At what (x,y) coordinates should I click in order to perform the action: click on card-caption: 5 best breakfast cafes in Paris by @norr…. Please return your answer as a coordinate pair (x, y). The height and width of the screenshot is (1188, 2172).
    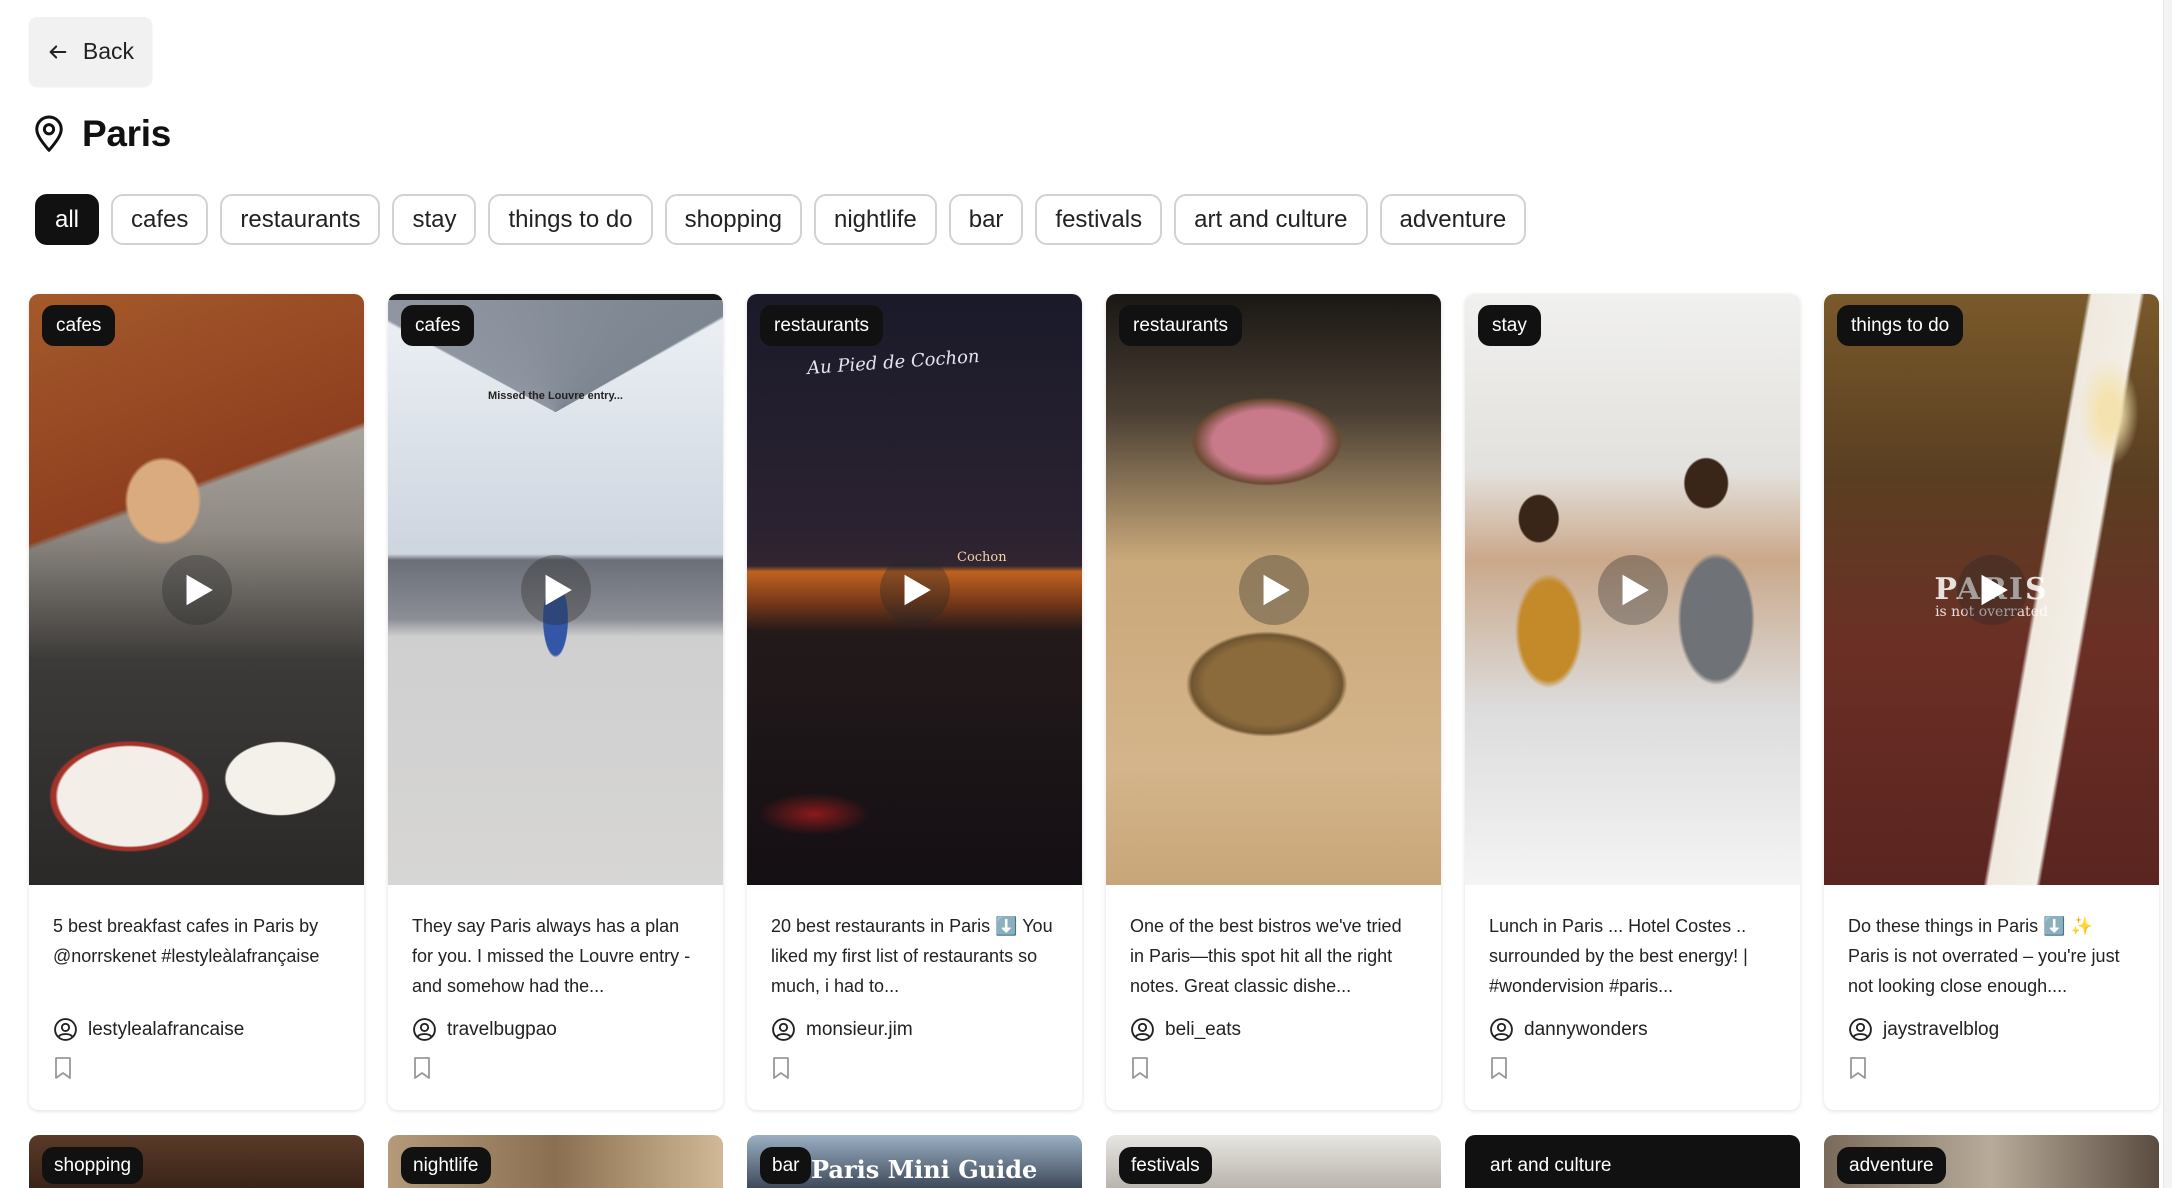
    Looking at the image, I should click on (186, 941).